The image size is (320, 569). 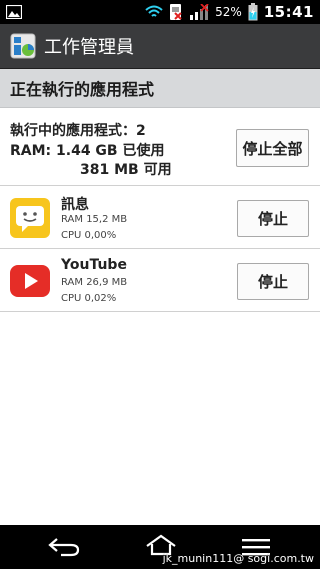 I want to click on app-cpu: CPU 0,00%, so click(x=89, y=235).